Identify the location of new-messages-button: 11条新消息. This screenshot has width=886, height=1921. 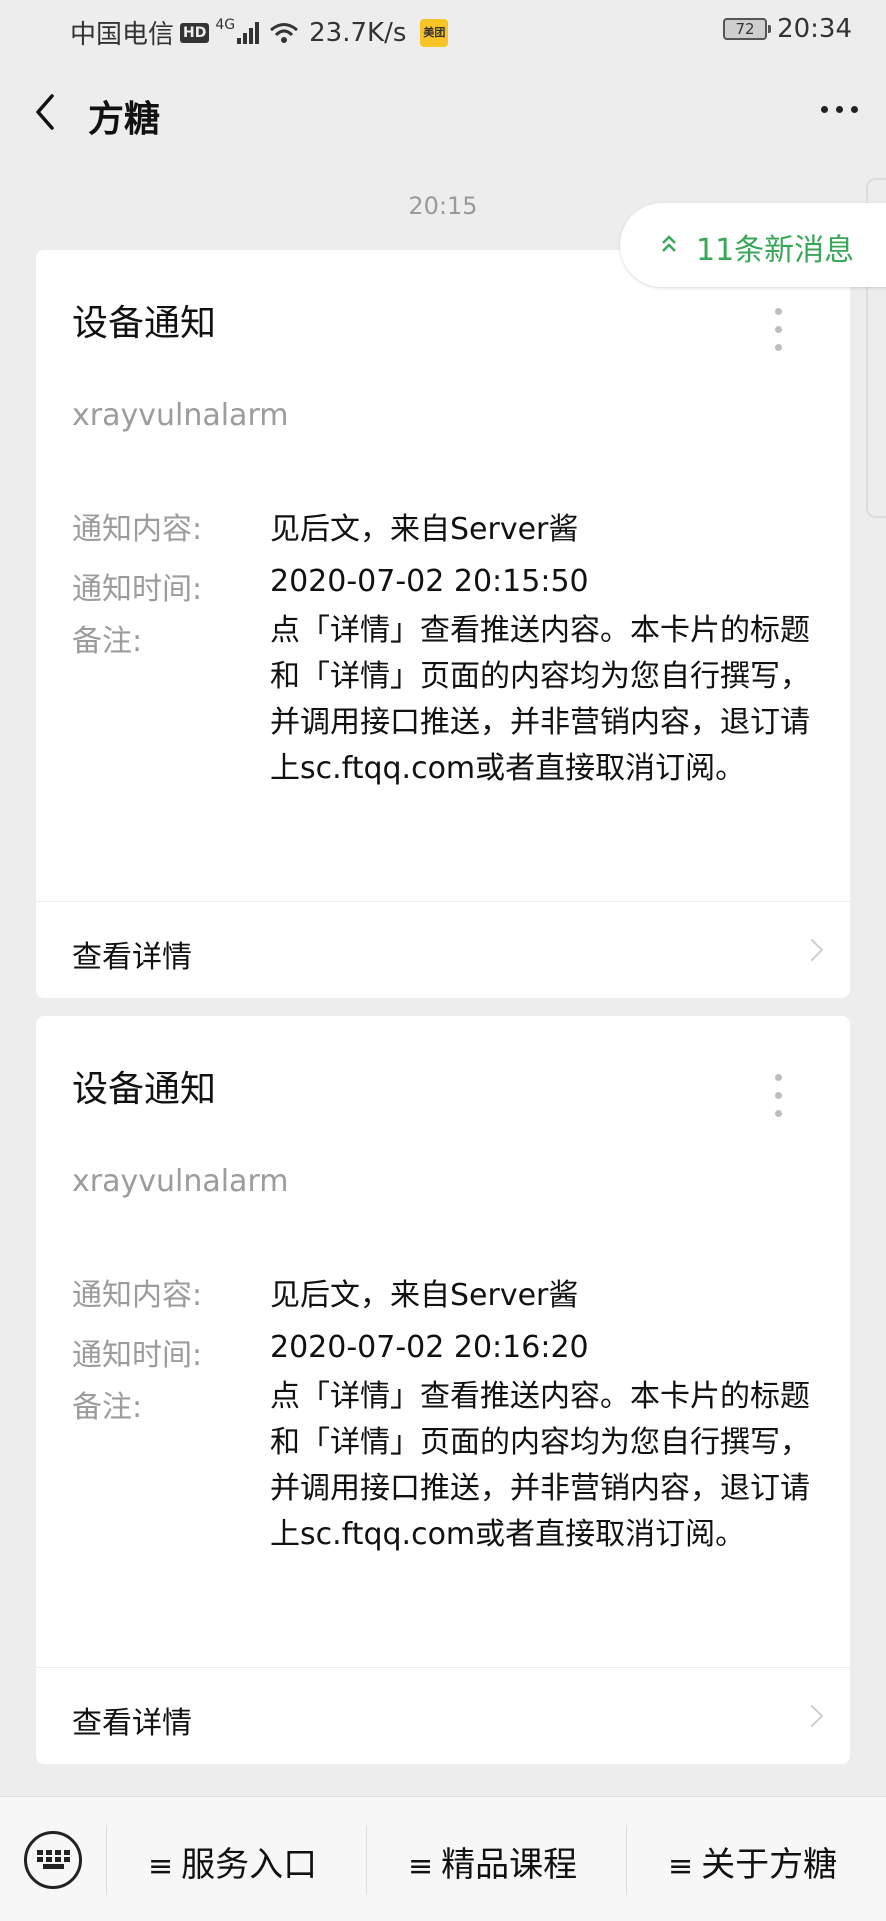
(753, 245).